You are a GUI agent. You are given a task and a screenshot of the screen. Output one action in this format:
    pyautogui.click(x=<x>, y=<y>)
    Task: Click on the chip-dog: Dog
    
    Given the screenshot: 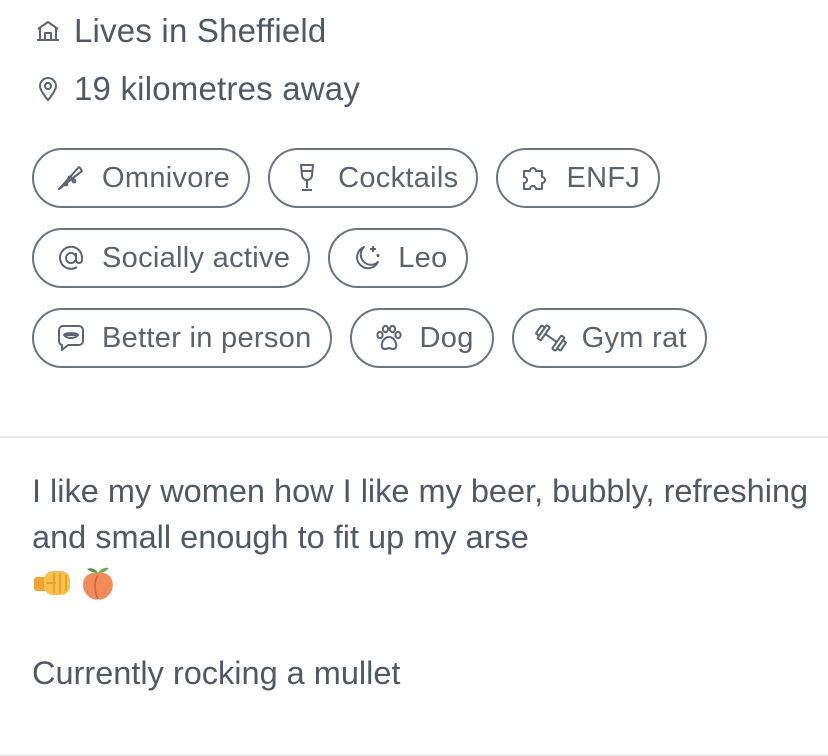 What is the action you would take?
    pyautogui.click(x=421, y=338)
    